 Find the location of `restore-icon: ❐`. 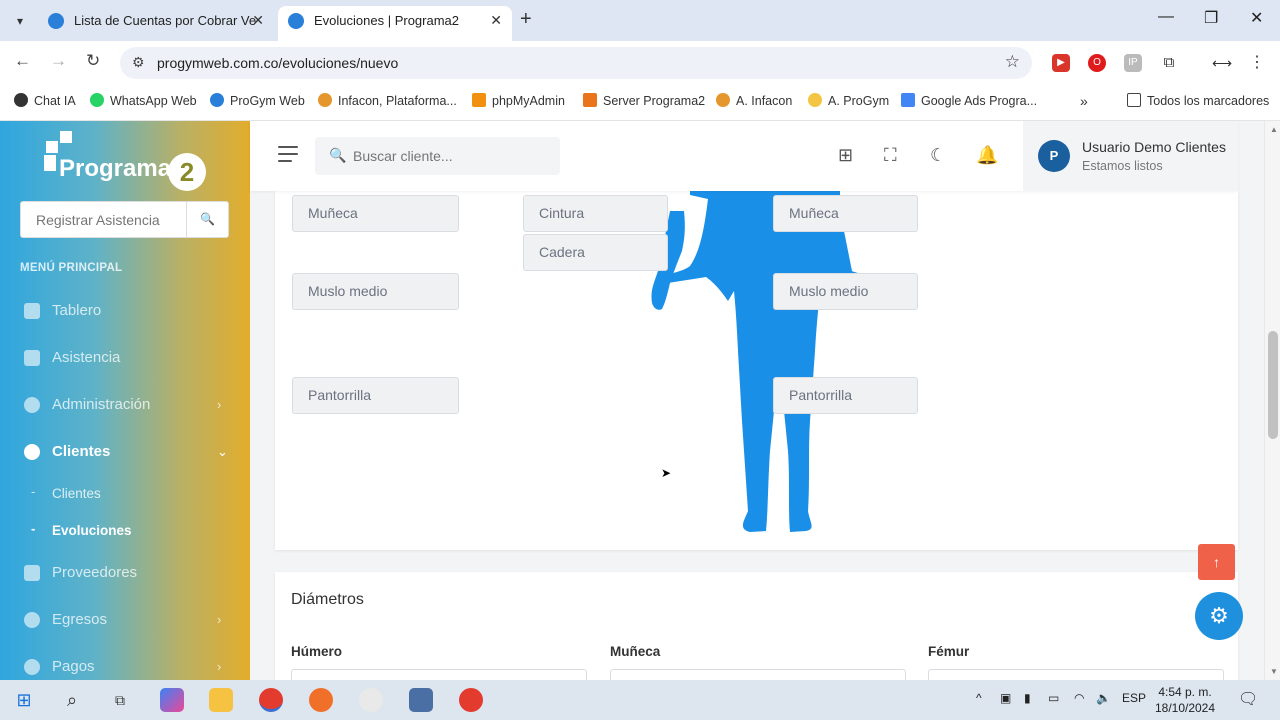

restore-icon: ❐ is located at coordinates (1211, 18).